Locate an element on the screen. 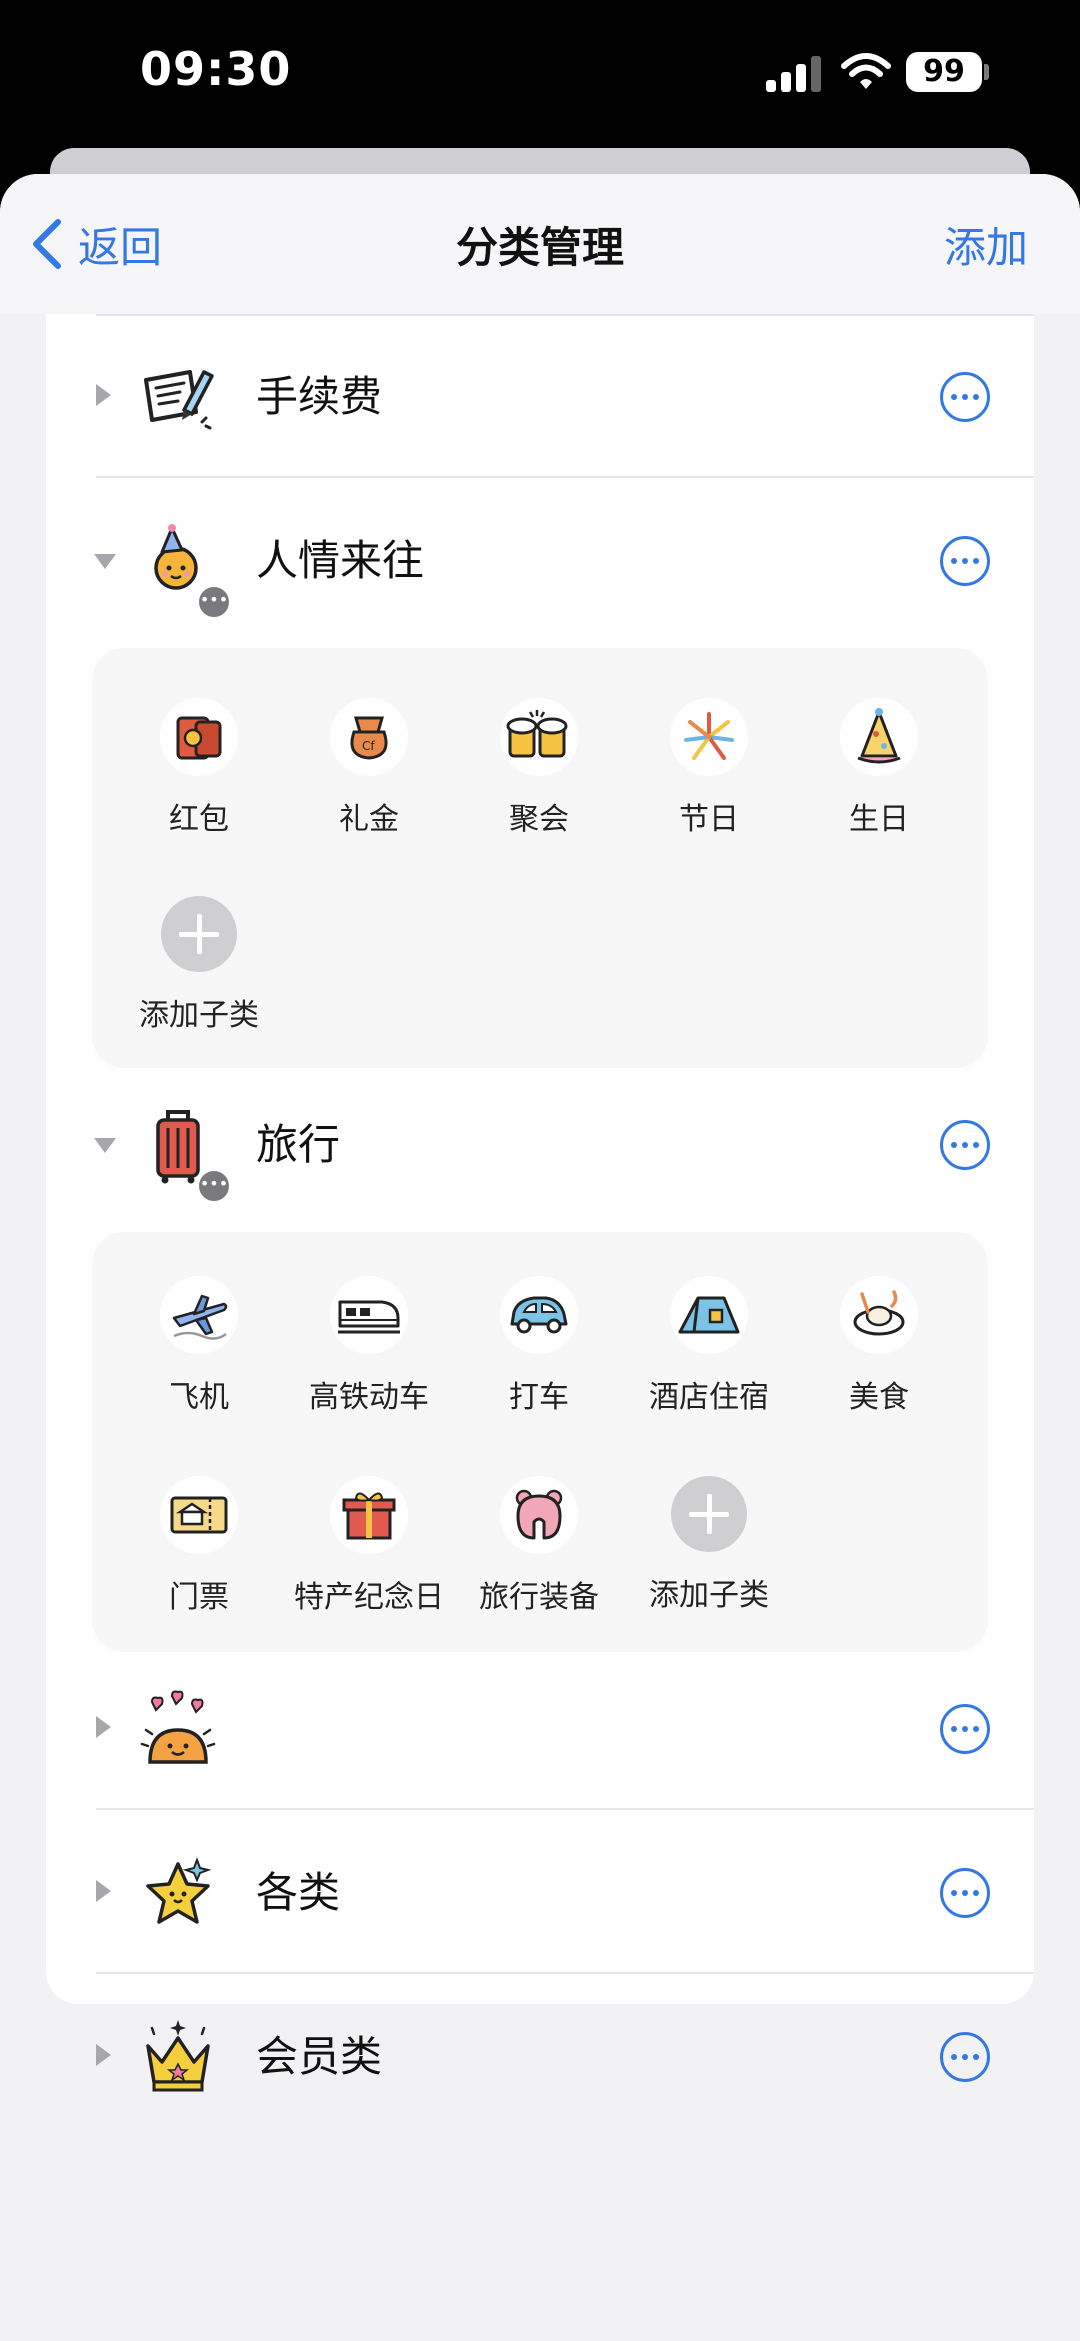  subcategory-item: 红包 is located at coordinates (199, 768).